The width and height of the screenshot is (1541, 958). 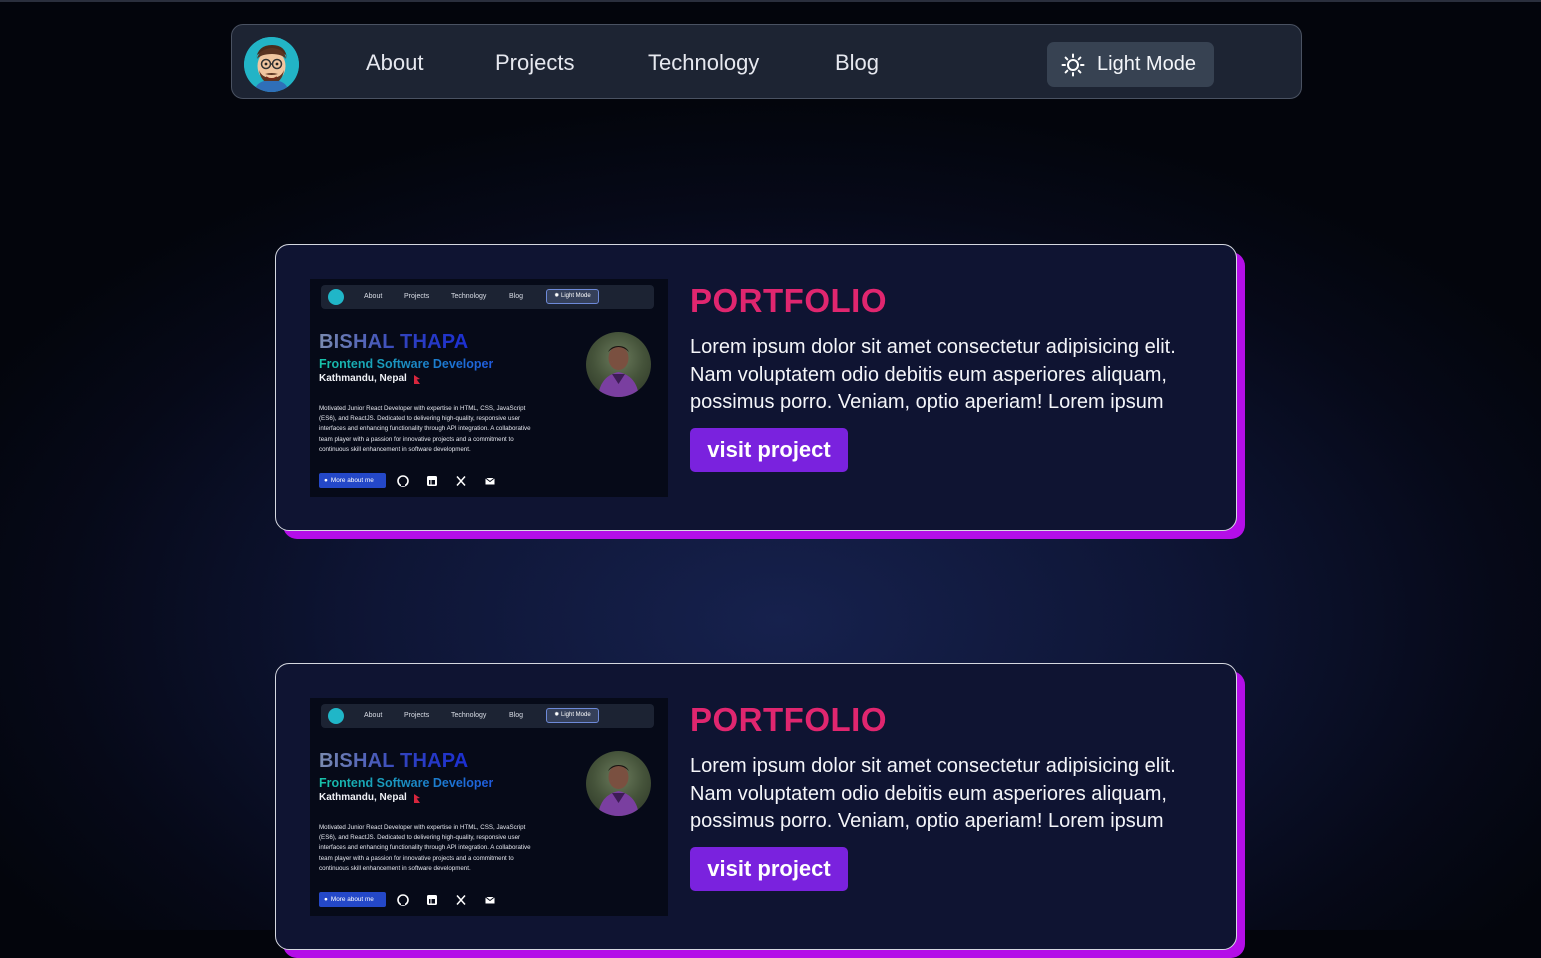 I want to click on theme-toggle-button: Light Mode, so click(x=1130, y=64).